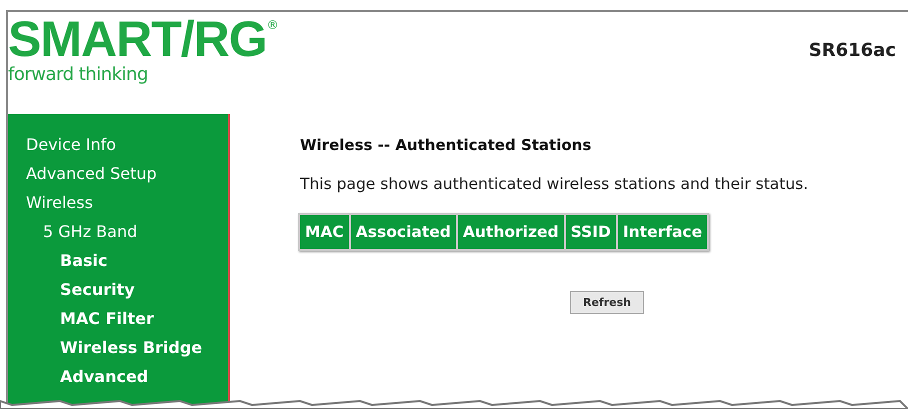  Describe the element at coordinates (127, 144) in the screenshot. I see `sidebar-item: Device Info` at that location.